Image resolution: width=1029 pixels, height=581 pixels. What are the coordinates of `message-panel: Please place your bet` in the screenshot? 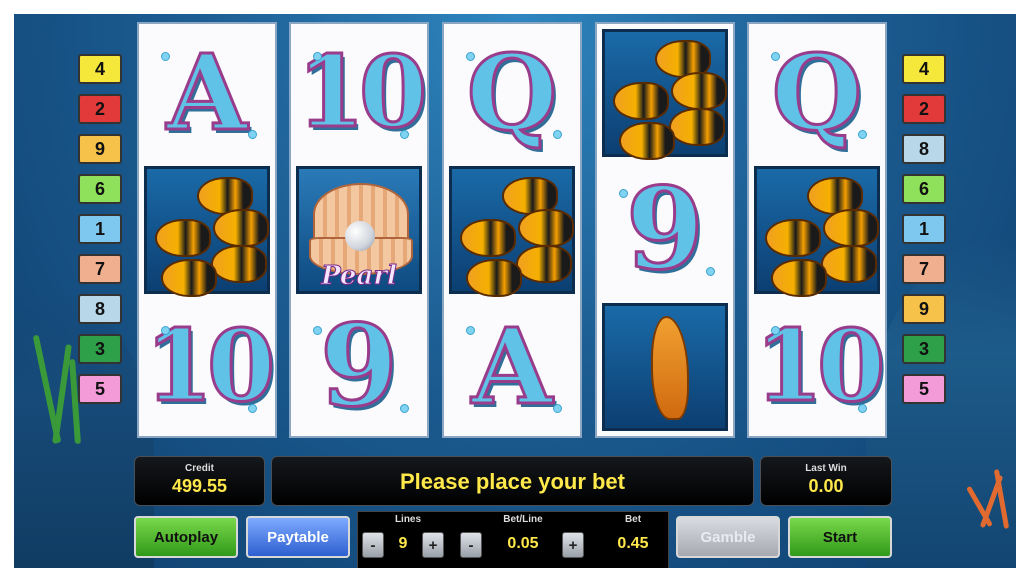 It's located at (512, 481).